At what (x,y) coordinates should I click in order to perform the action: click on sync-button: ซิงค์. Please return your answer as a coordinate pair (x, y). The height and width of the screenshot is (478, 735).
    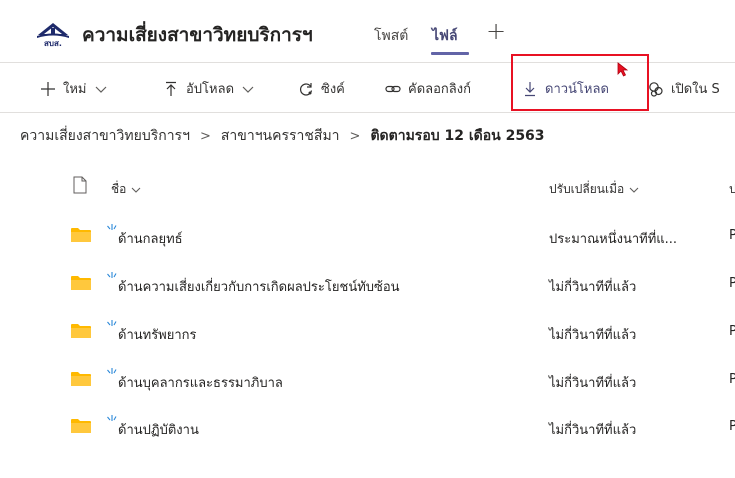
    Looking at the image, I should click on (321, 88).